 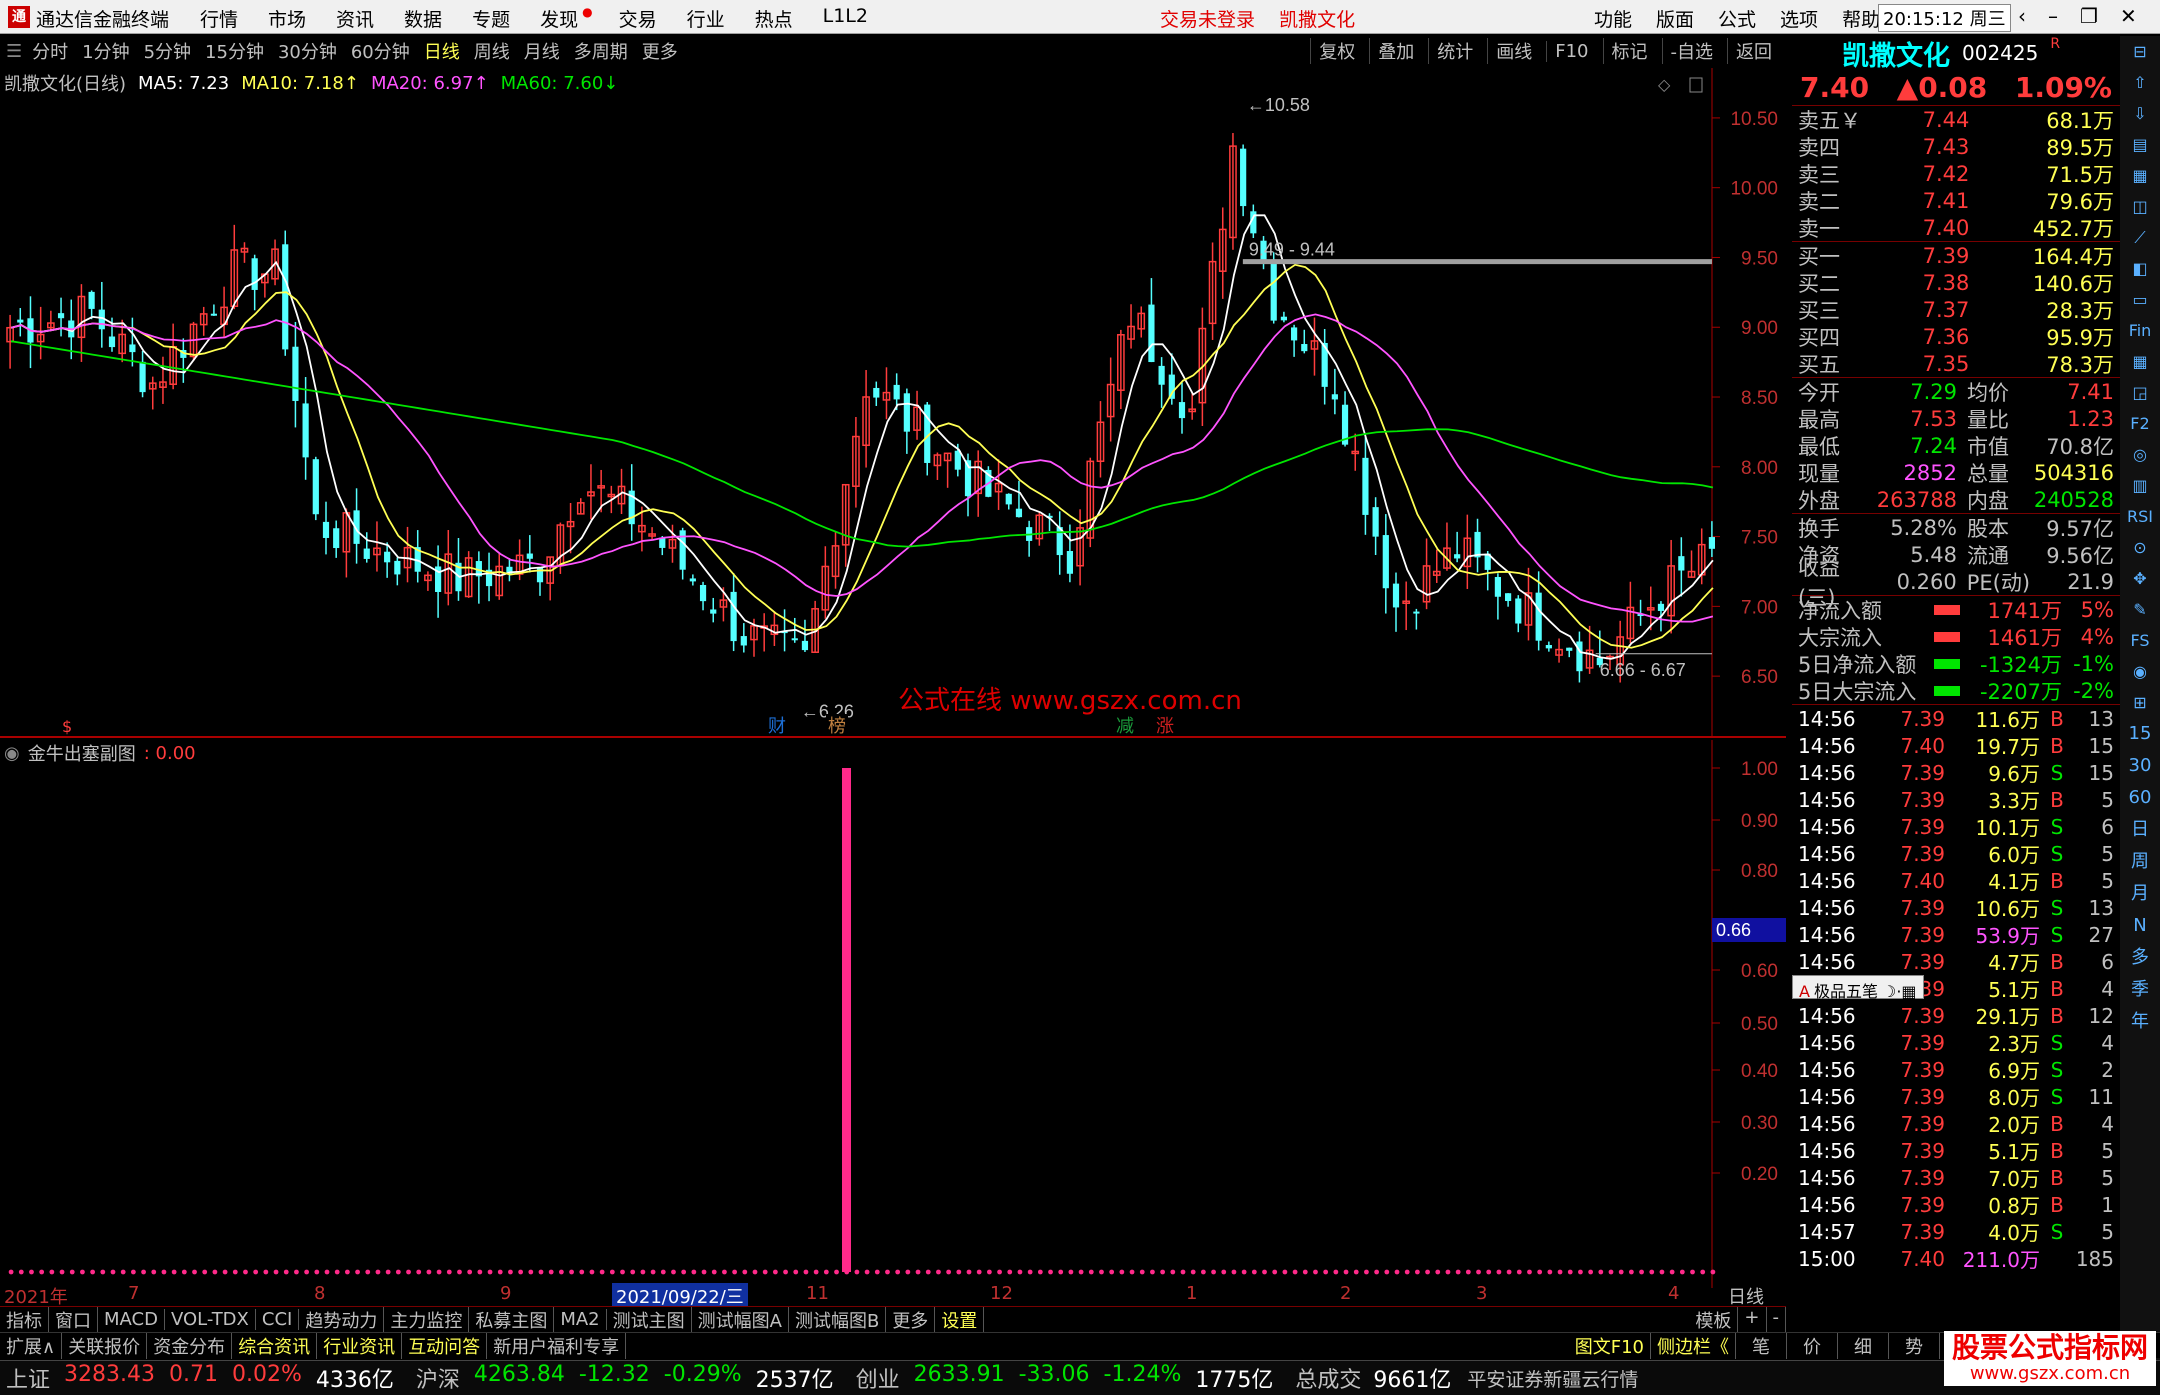 What do you see at coordinates (219, 18) in the screenshot?
I see `menu-item-0: 行情` at bounding box center [219, 18].